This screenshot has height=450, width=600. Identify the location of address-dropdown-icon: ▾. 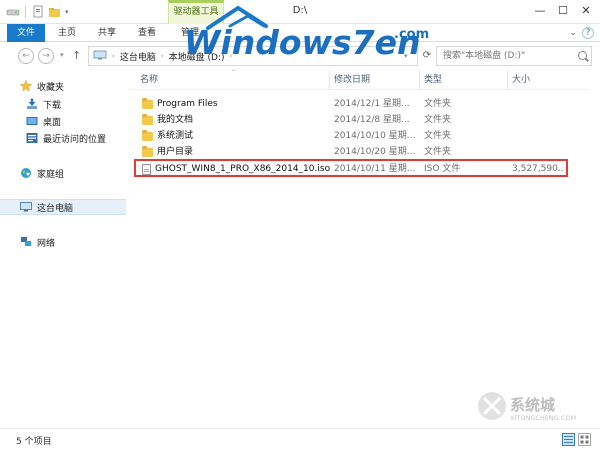
(406, 56).